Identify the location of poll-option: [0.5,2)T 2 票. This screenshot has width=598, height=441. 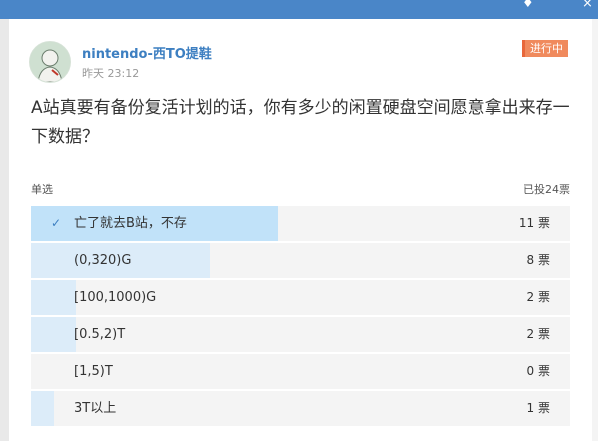
(300, 334).